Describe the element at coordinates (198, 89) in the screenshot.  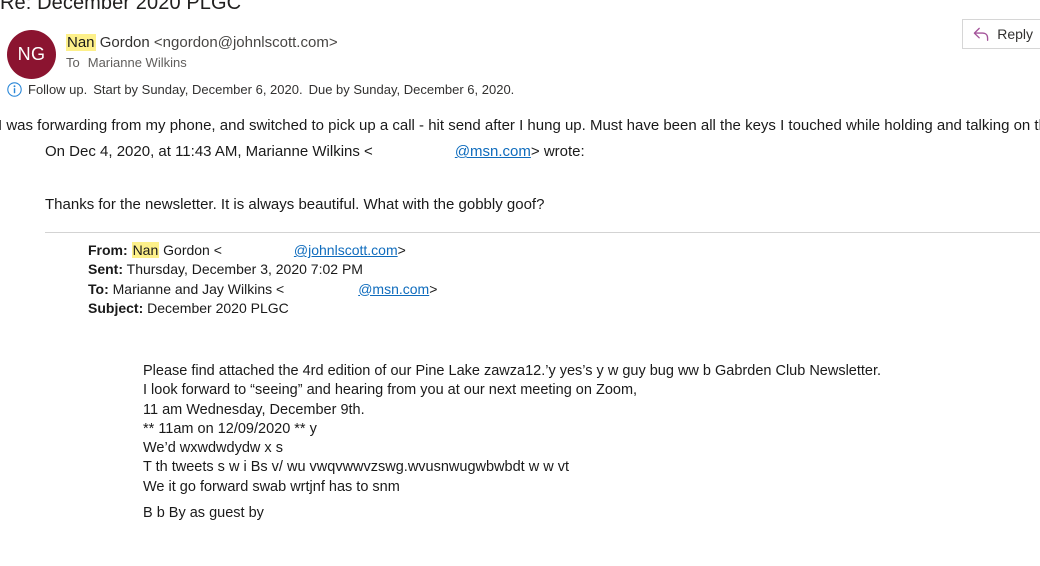
I see `followup-start-by: Start by Sunday, December 6, 2020.` at that location.